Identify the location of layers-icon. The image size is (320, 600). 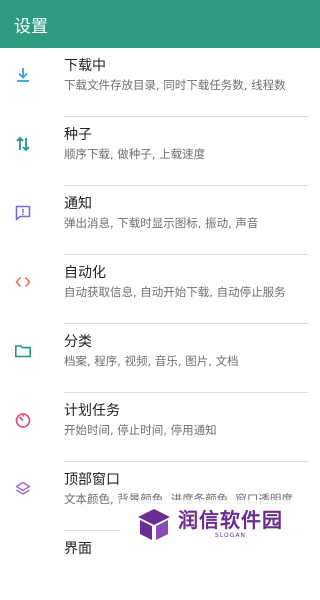
(23, 489).